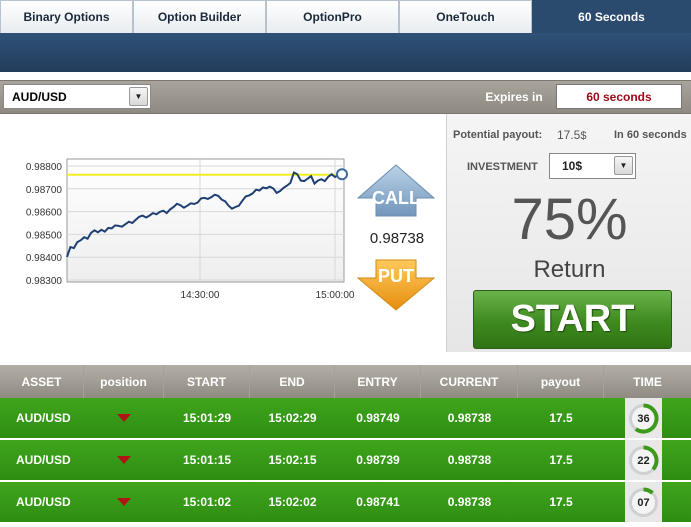  Describe the element at coordinates (292, 381) in the screenshot. I see `column-end: END` at that location.